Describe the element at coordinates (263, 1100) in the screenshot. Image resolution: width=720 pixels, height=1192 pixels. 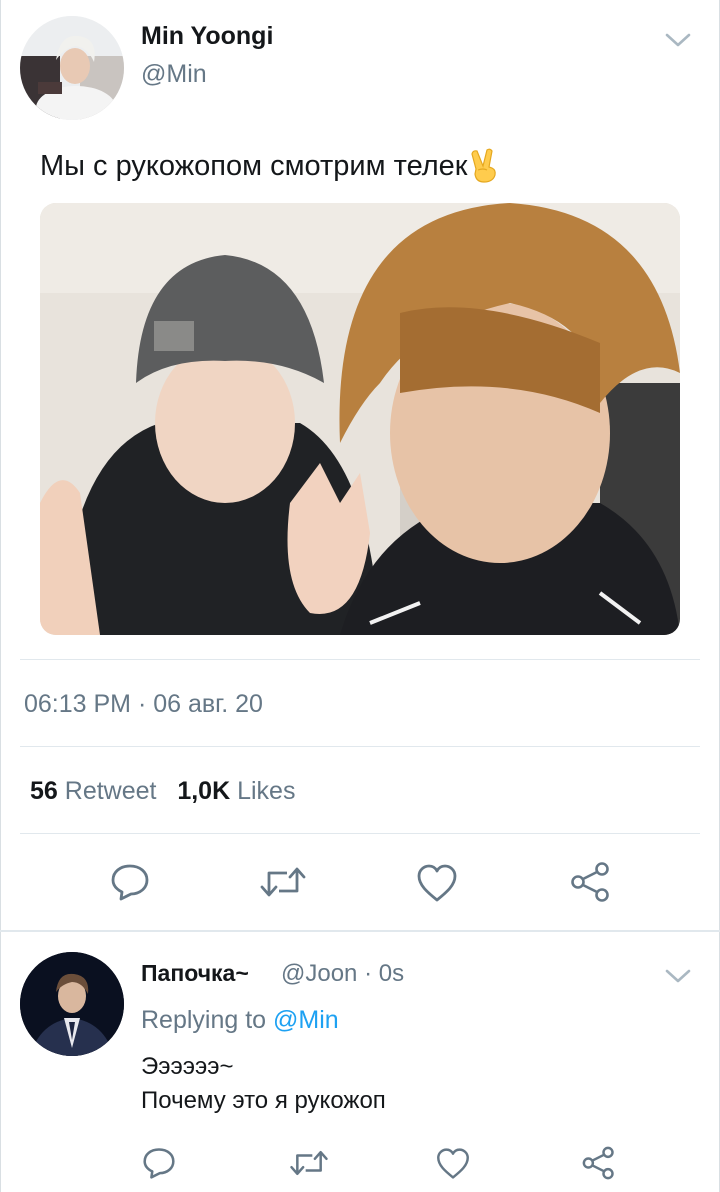
I see `reply-text-line: Почему это я рукожоп` at that location.